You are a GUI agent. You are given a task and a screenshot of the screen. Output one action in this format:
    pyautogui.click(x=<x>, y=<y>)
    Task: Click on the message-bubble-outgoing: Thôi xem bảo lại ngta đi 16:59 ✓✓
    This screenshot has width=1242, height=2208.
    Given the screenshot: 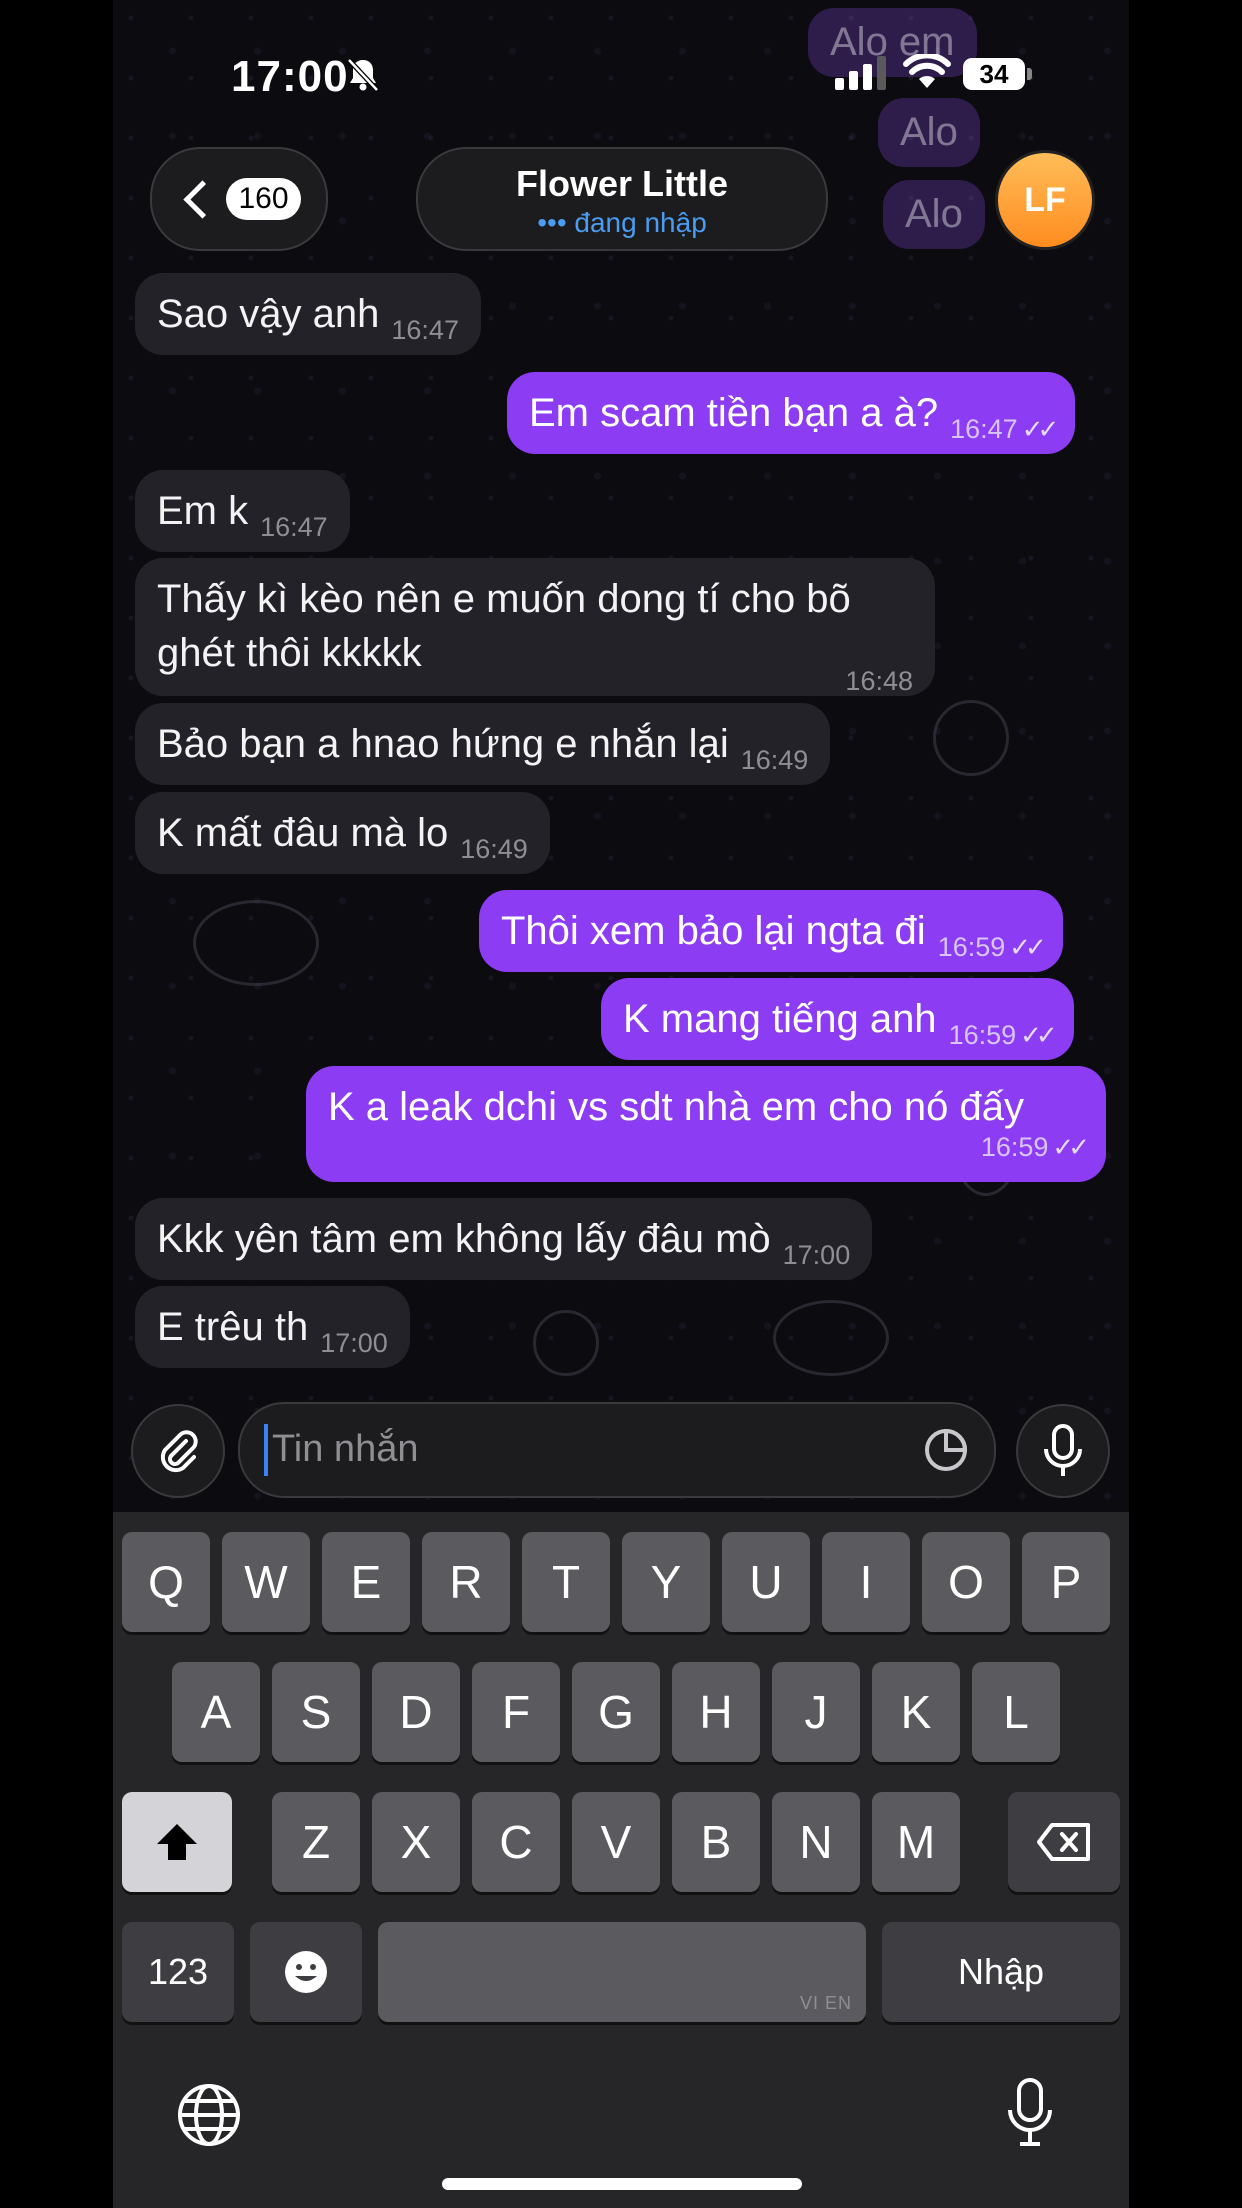 What is the action you would take?
    pyautogui.click(x=771, y=931)
    